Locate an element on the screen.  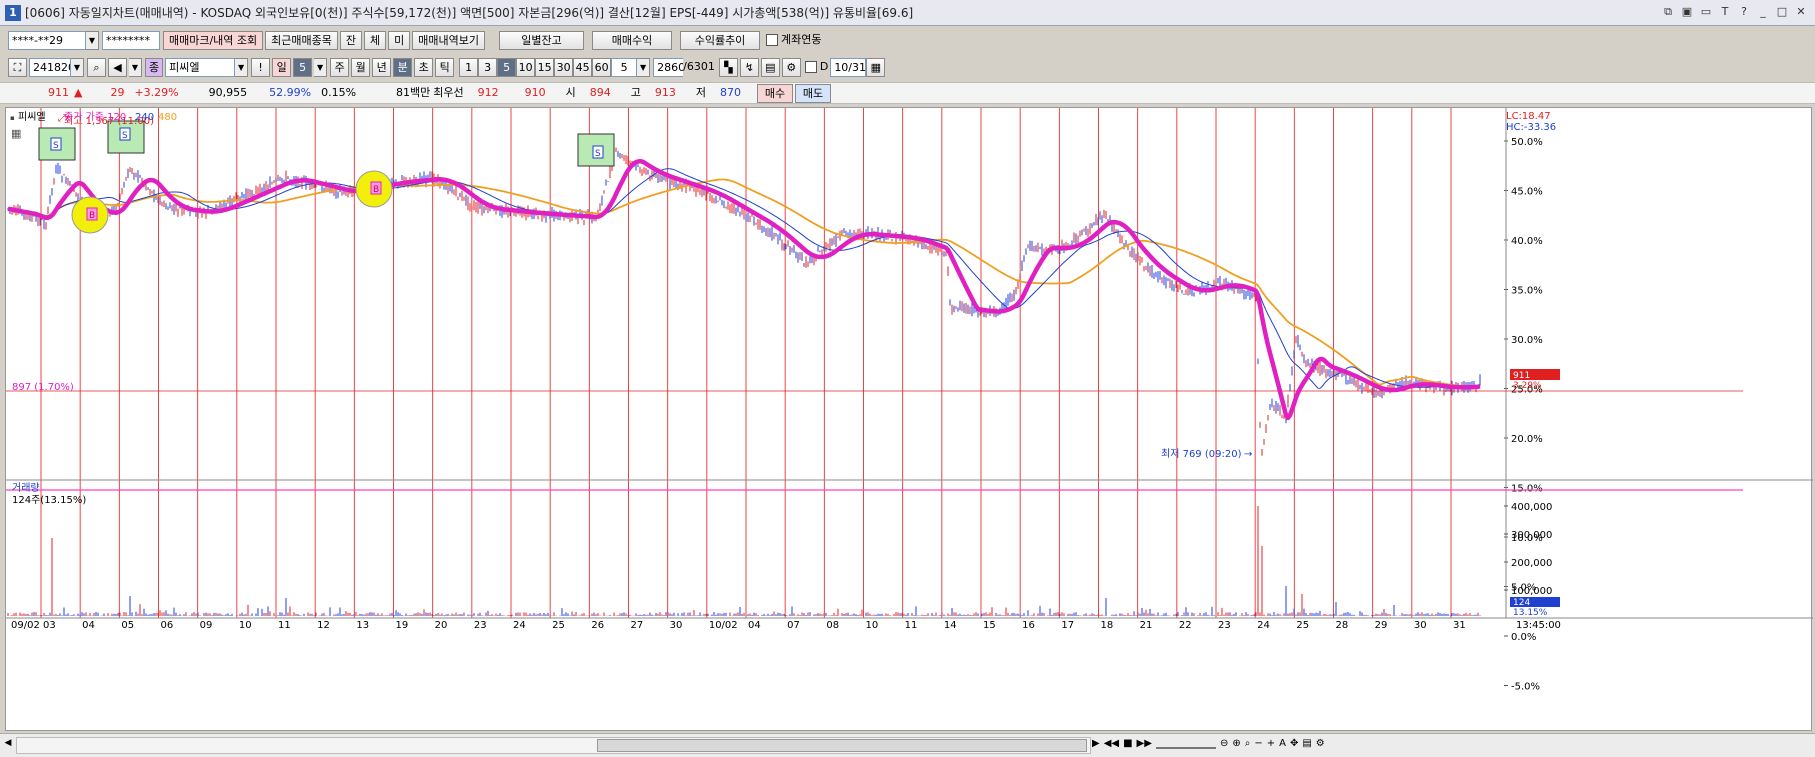
close-icon: ✕ is located at coordinates (1801, 12).